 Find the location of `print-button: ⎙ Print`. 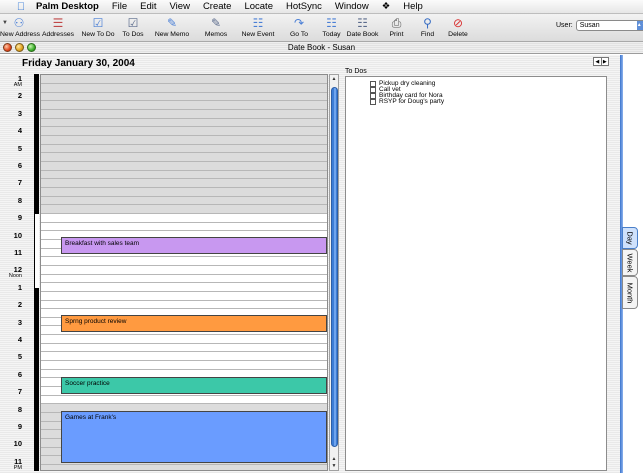

print-button: ⎙ Print is located at coordinates (396, 28).